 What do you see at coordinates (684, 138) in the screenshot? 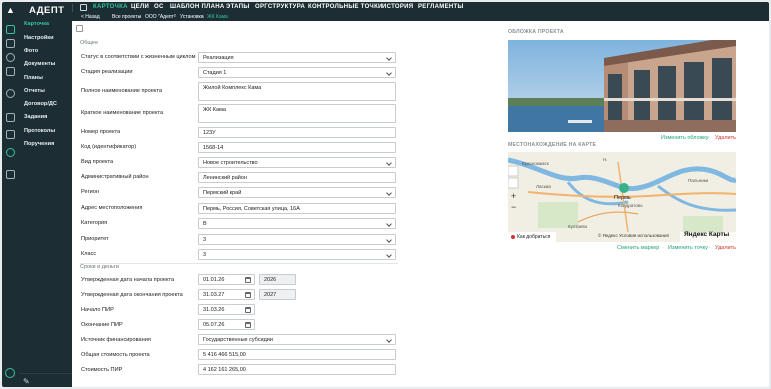
I see `change-cover-link: Изменить обложку` at bounding box center [684, 138].